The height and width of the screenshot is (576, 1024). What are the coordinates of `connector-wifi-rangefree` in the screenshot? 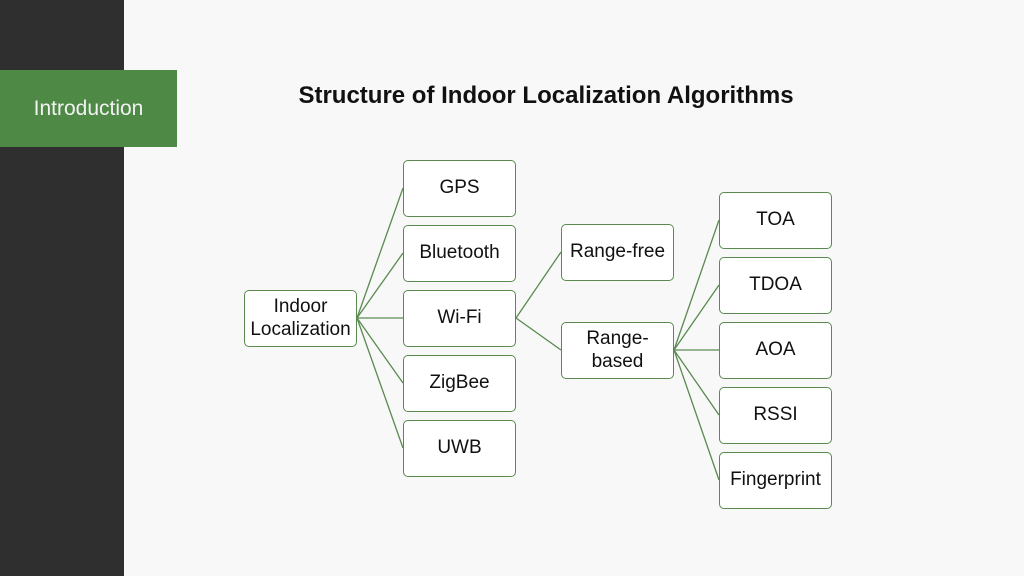 It's located at (538, 285).